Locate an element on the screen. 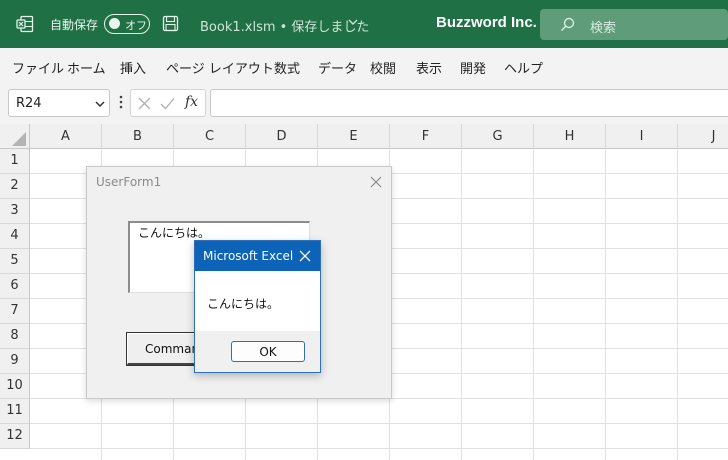 The width and height of the screenshot is (728, 460). check-icon is located at coordinates (167, 103).